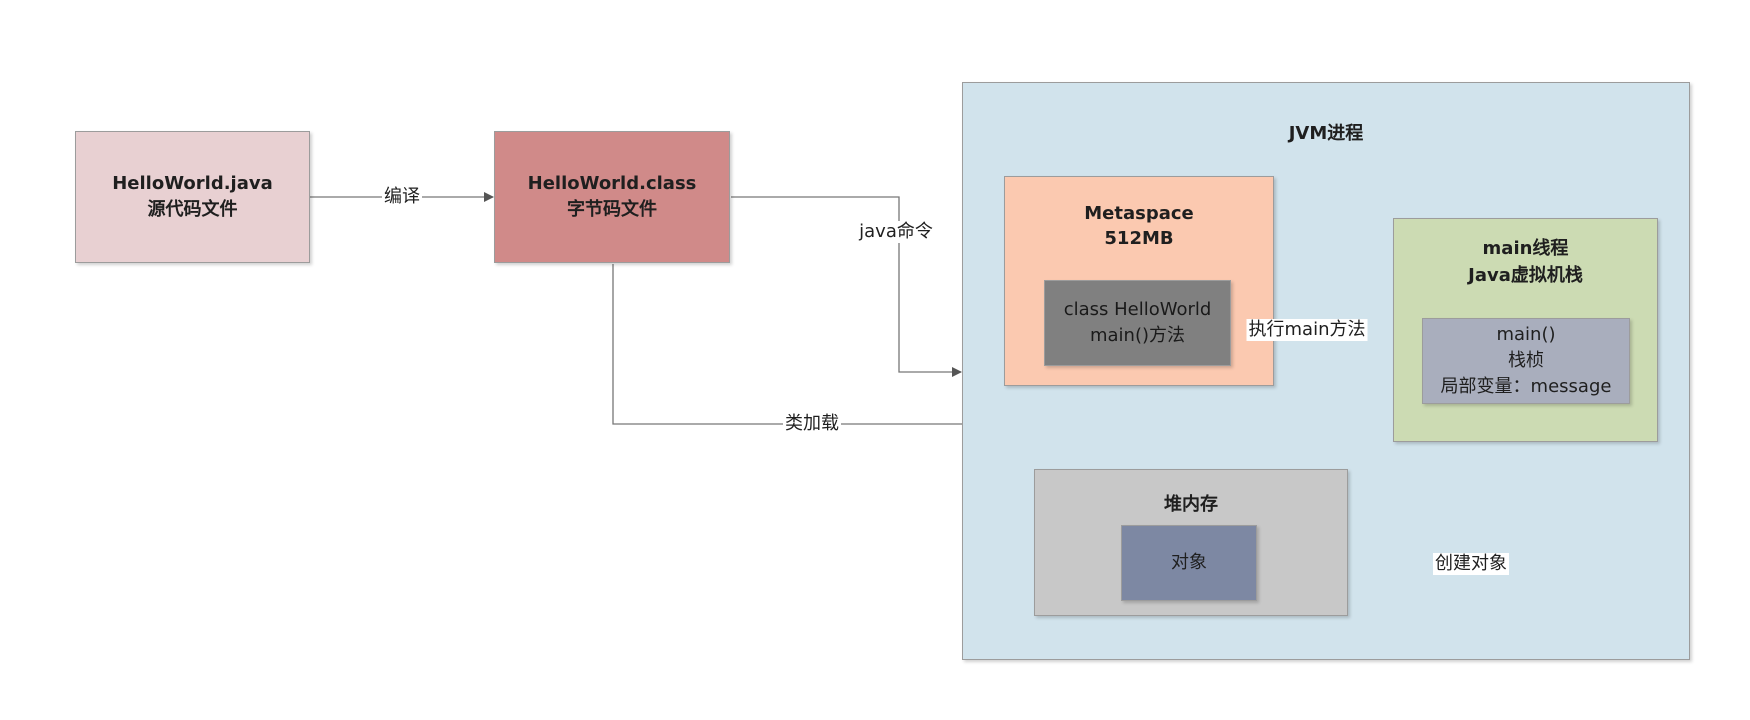 This screenshot has height=720, width=1750. Describe the element at coordinates (1471, 564) in the screenshot. I see `create-object-label: 创建对象` at that location.